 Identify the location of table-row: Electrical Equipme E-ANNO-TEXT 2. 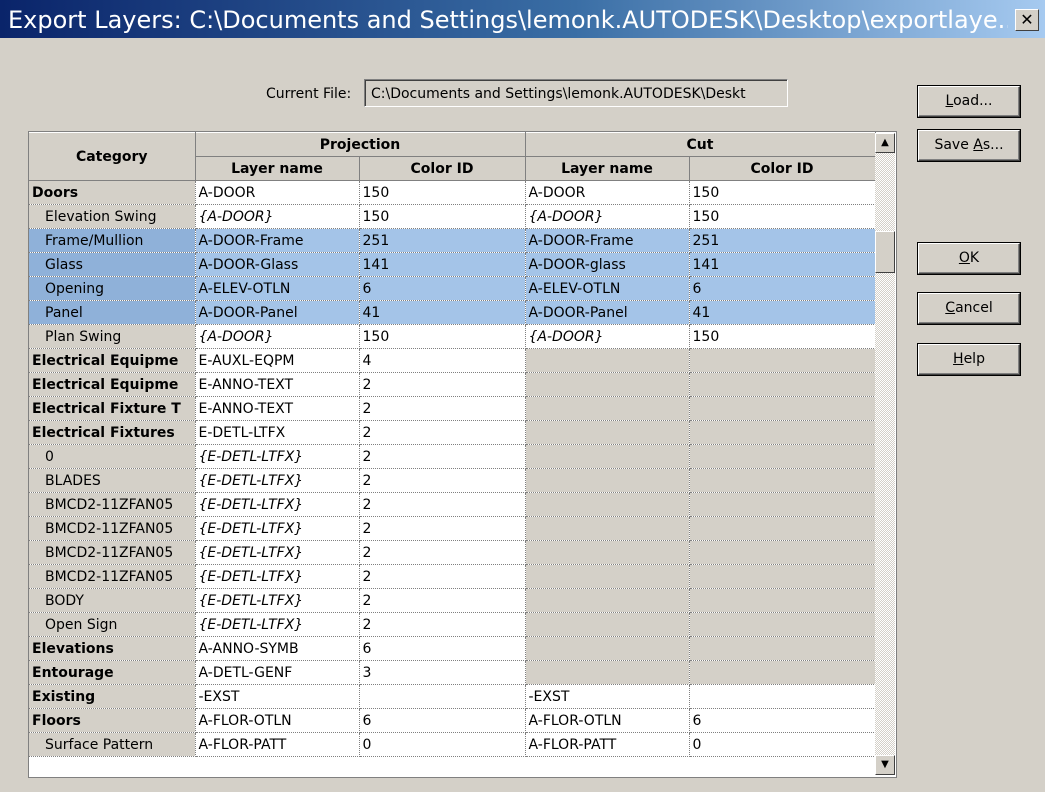
(452, 384).